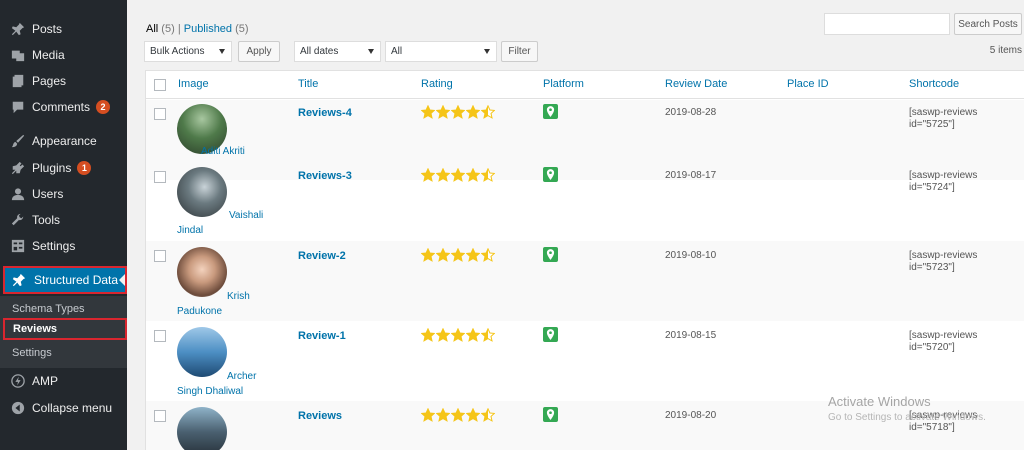 This screenshot has height=450, width=1024. Describe the element at coordinates (691, 112) in the screenshot. I see `review-date: 2019-08-28` at that location.